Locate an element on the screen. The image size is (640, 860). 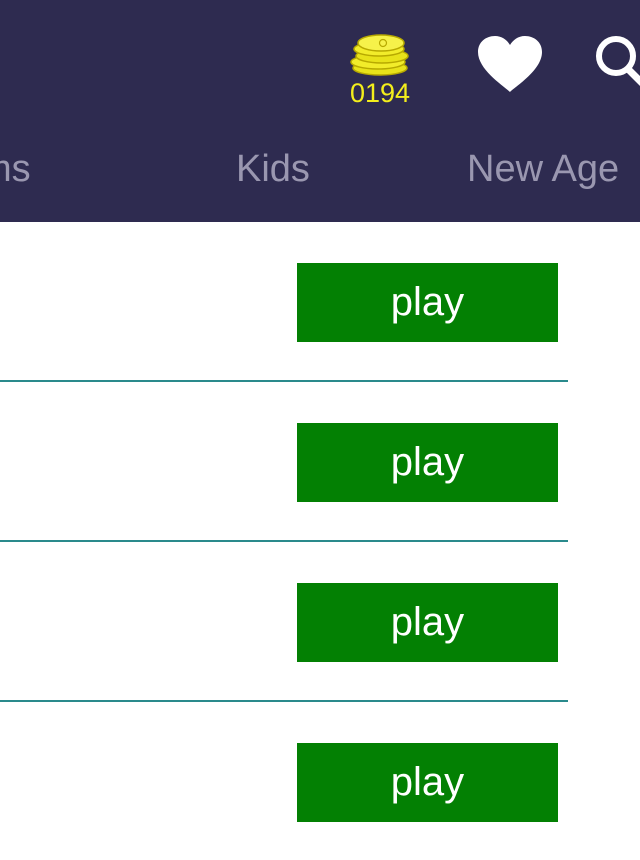
tab-new-age: New Age is located at coordinates (543, 169).